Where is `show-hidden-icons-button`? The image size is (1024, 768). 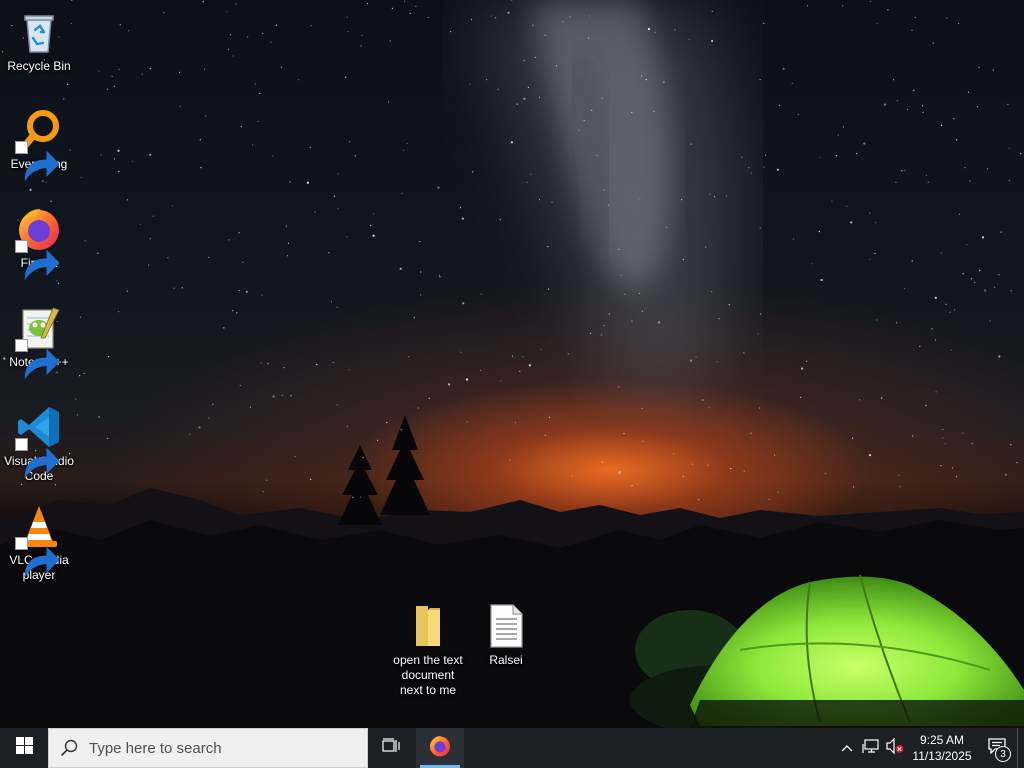
show-hidden-icons-button is located at coordinates (847, 748).